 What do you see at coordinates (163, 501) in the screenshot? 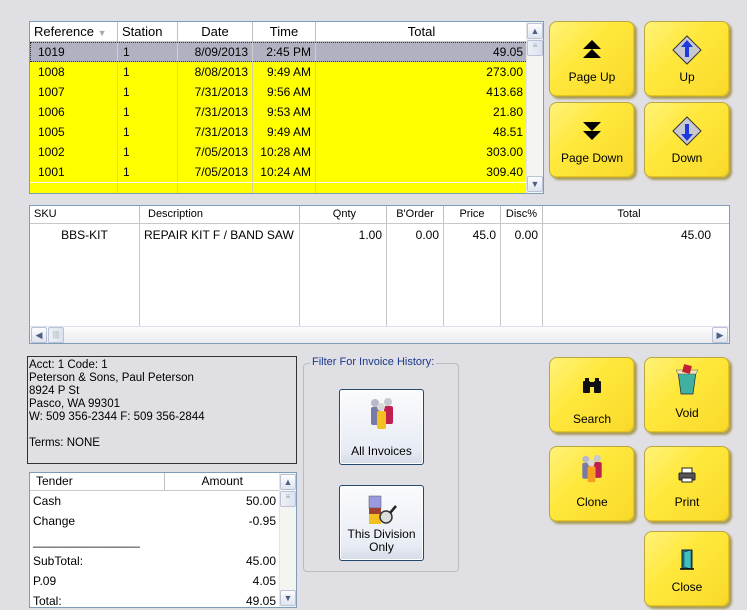
I see `tender-row: Cash 50.00` at bounding box center [163, 501].